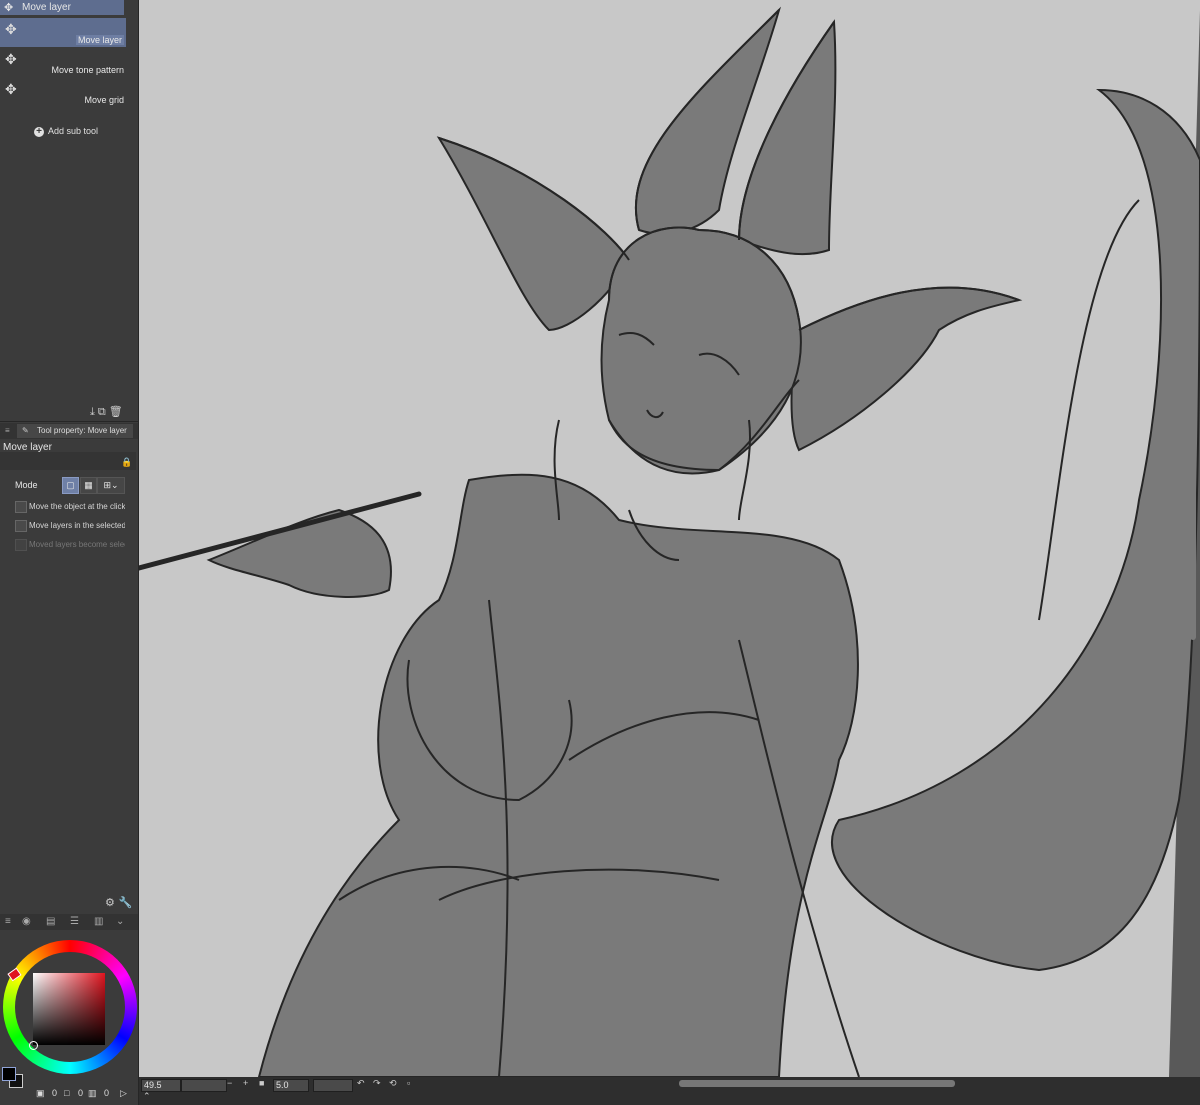 Image resolution: width=1200 pixels, height=1105 pixels. Describe the element at coordinates (87, 70) in the screenshot. I see `subtool-item-label: Move tone pattern` at that location.